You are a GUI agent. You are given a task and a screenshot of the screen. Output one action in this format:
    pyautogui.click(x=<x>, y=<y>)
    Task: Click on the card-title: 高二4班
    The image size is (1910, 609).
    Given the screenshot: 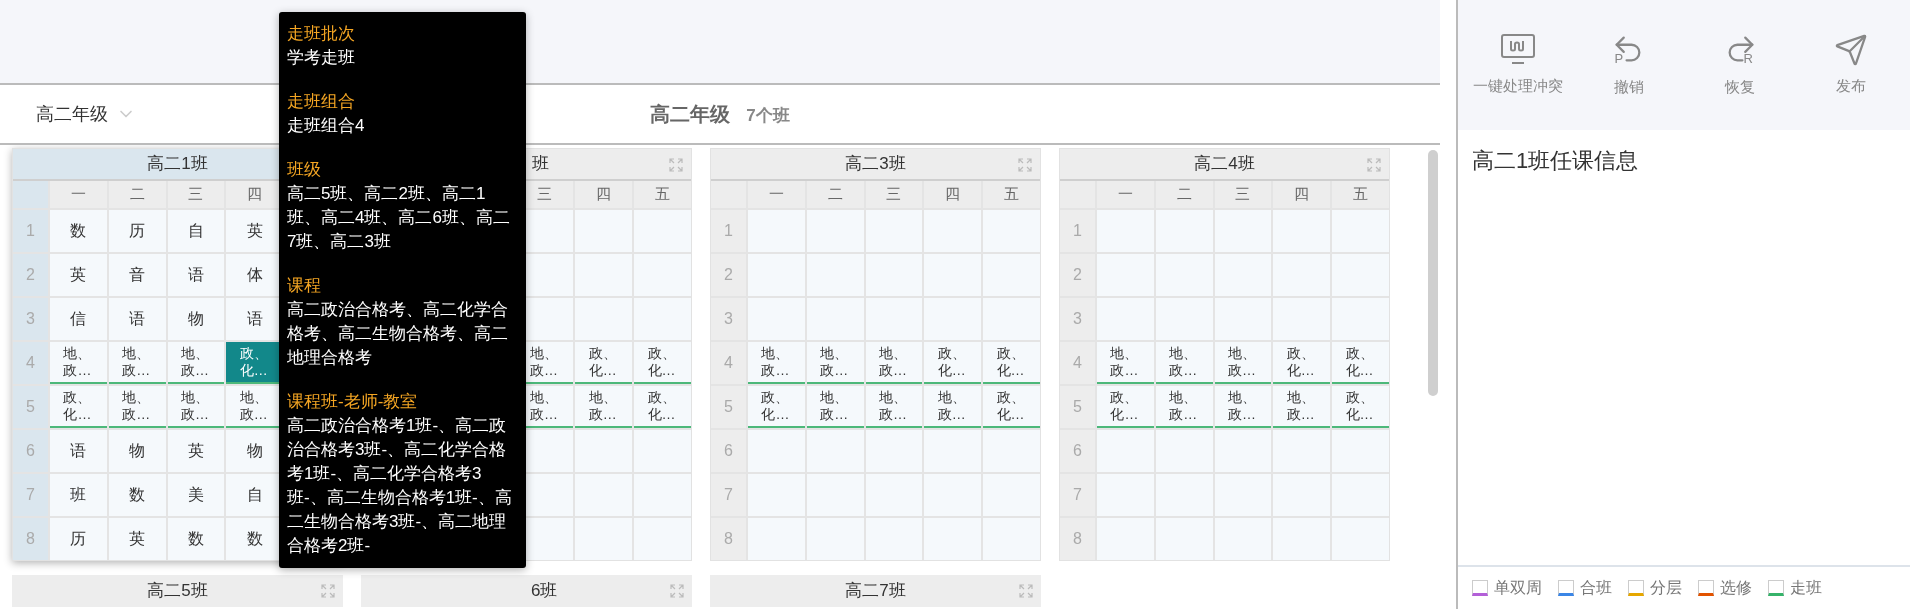 What is the action you would take?
    pyautogui.click(x=1224, y=164)
    